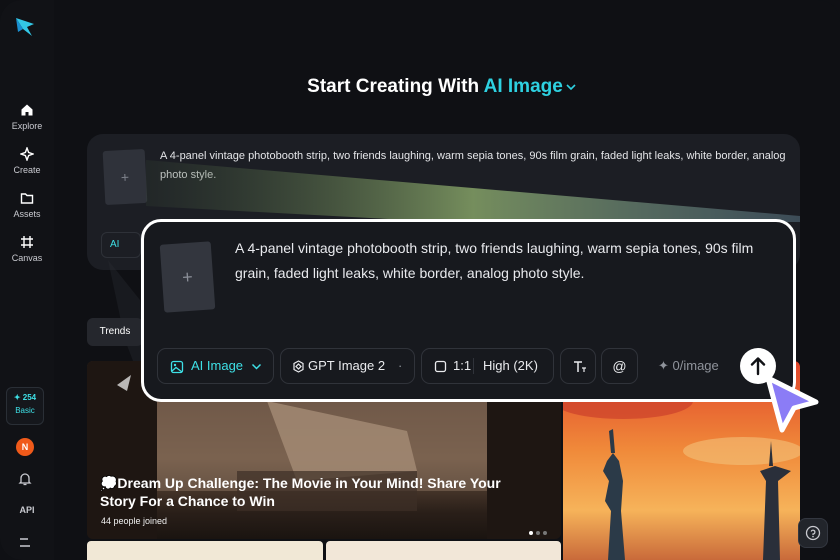 This screenshot has height=560, width=840. Describe the element at coordinates (510, 365) in the screenshot. I see `quality-label: High (2K)` at that location.